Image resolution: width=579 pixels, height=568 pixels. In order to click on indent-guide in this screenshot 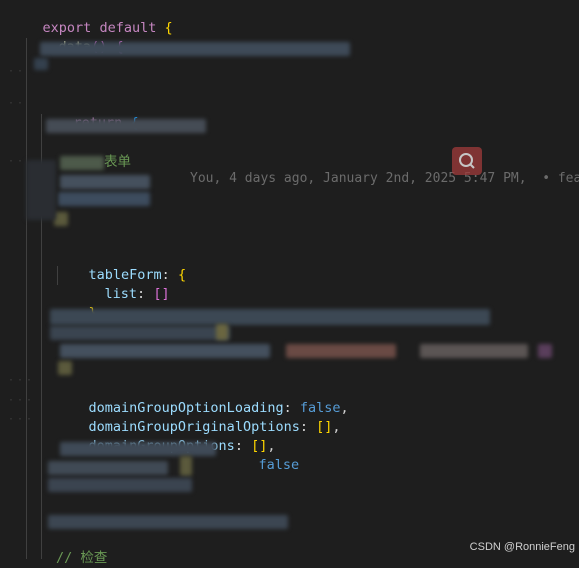, I will do `click(26, 298)`.